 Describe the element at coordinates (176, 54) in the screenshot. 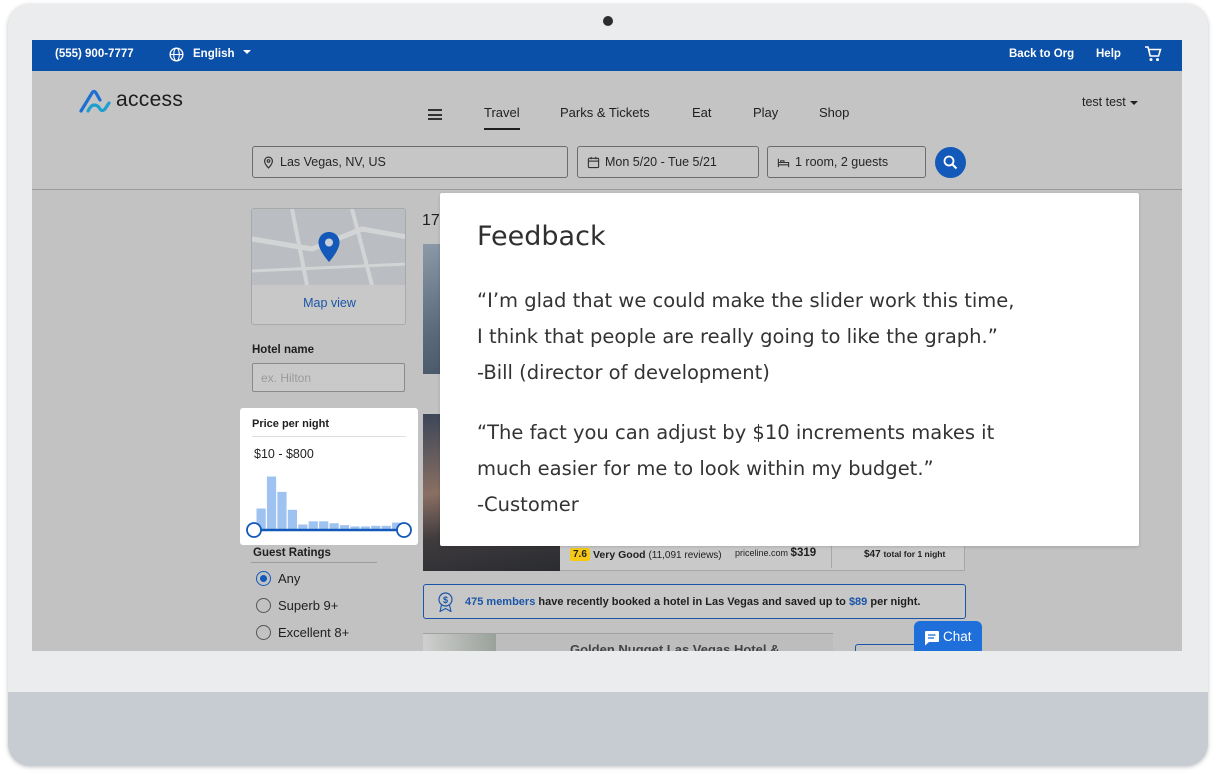

I see `globe-icon` at that location.